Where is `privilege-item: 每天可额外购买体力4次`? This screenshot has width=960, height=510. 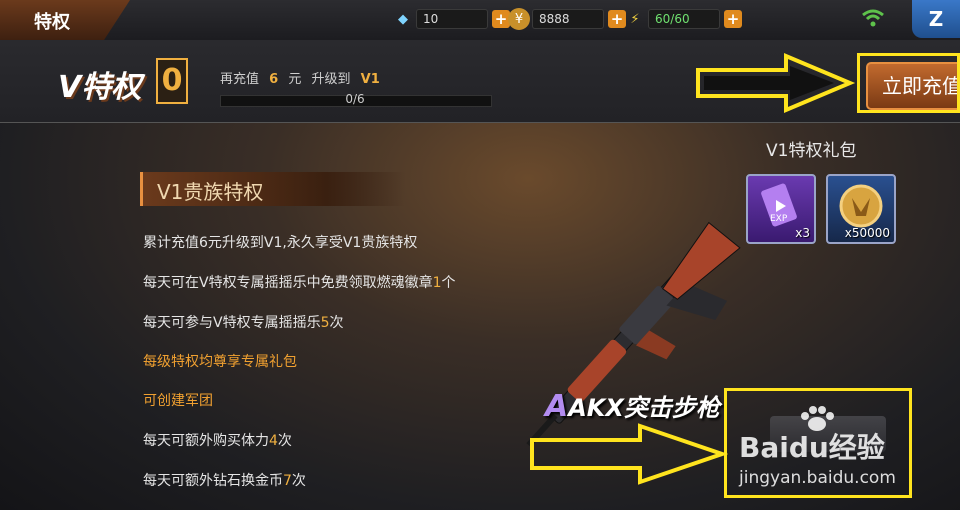
privilege-item: 每天可额外购买体力4次 is located at coordinates (217, 440).